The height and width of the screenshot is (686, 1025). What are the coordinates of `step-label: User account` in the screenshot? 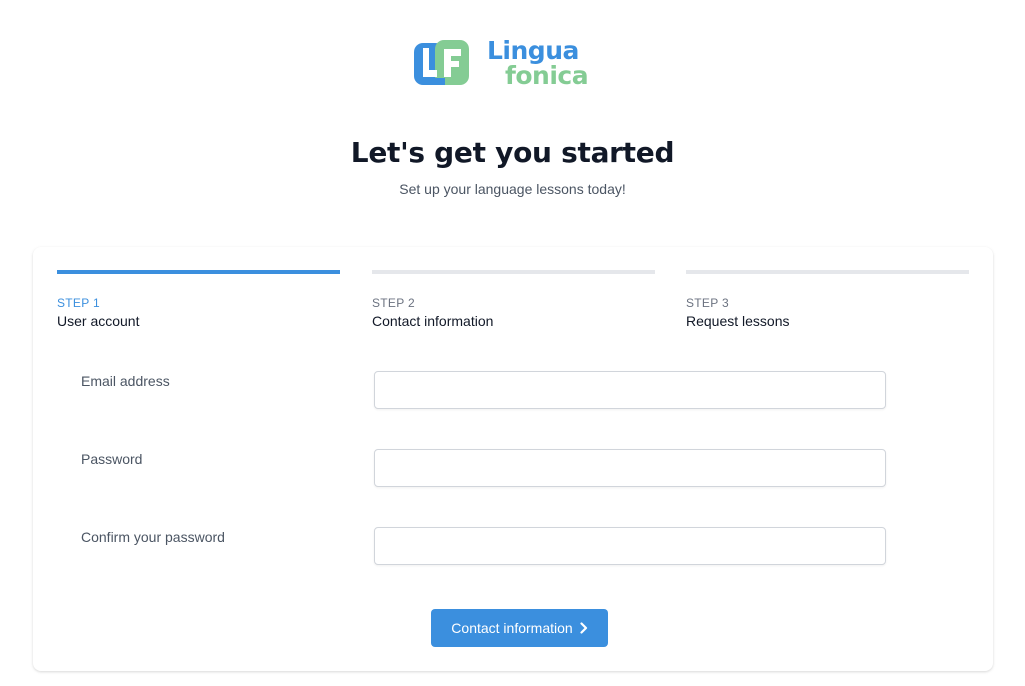 It's located at (98, 321).